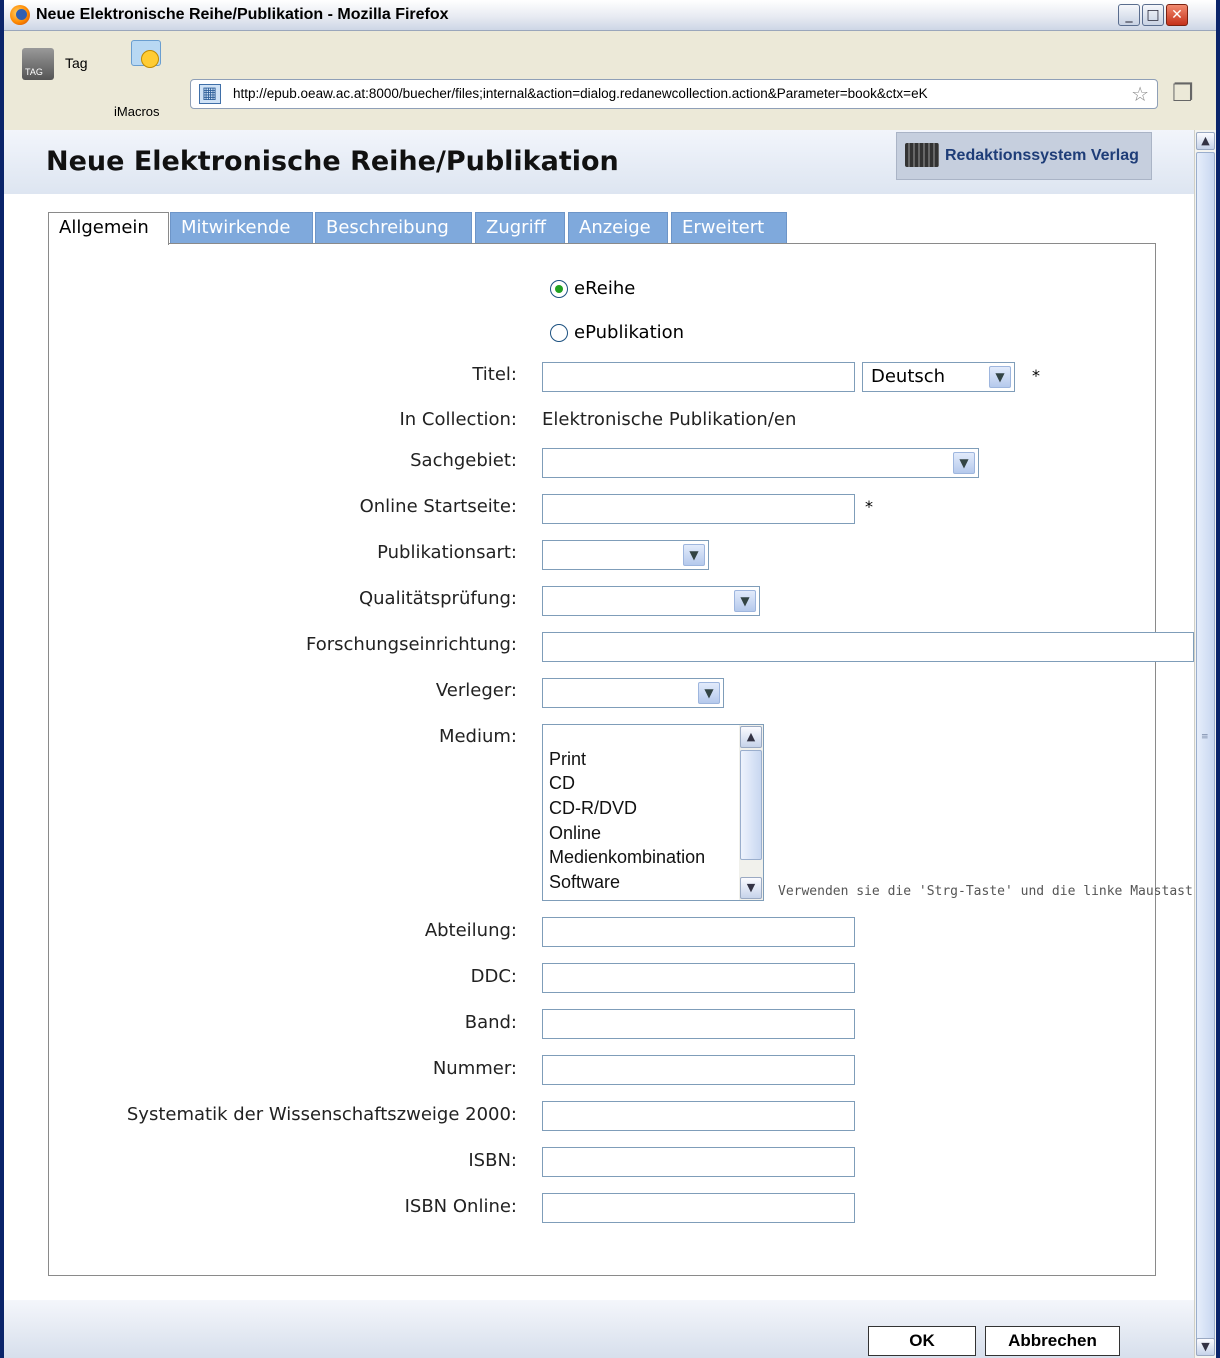 This screenshot has width=1220, height=1358. What do you see at coordinates (458, 419) in the screenshot?
I see `collection-label: In Collection:` at bounding box center [458, 419].